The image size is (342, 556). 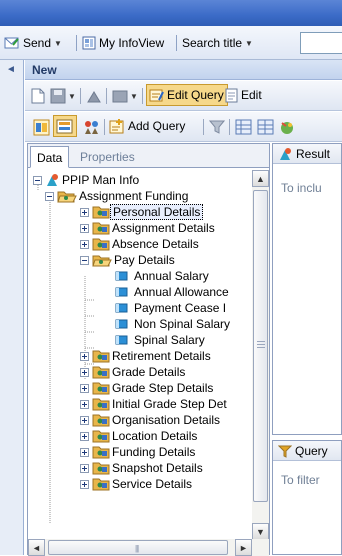 What do you see at coordinates (36, 547) in the screenshot?
I see `scroll-left-icon: ◄` at bounding box center [36, 547].